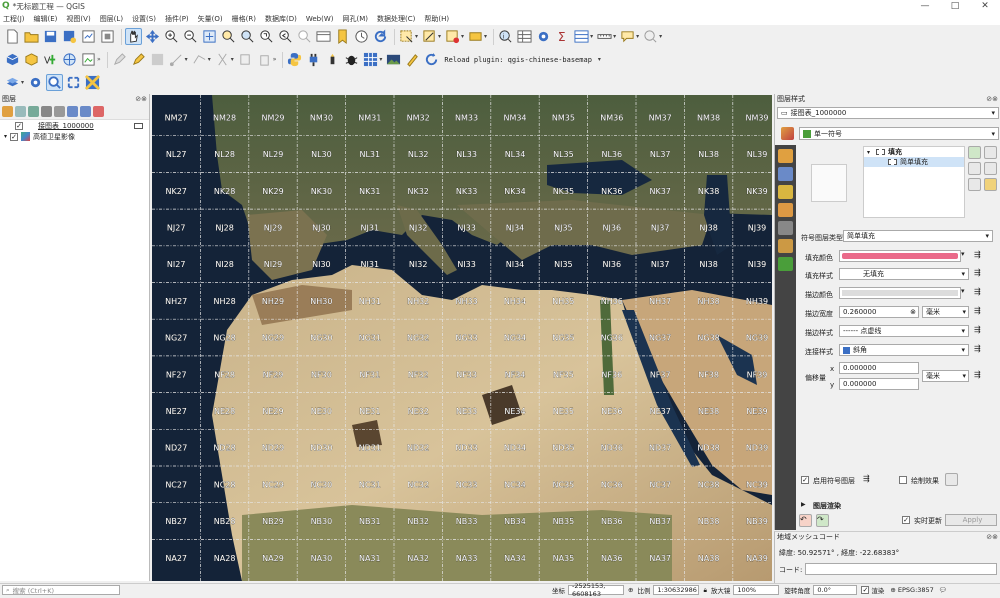 Image resolution: width=1000 pixels, height=598 pixels. What do you see at coordinates (228, 36) in the screenshot?
I see `zoom-to-selection-icon` at bounding box center [228, 36].